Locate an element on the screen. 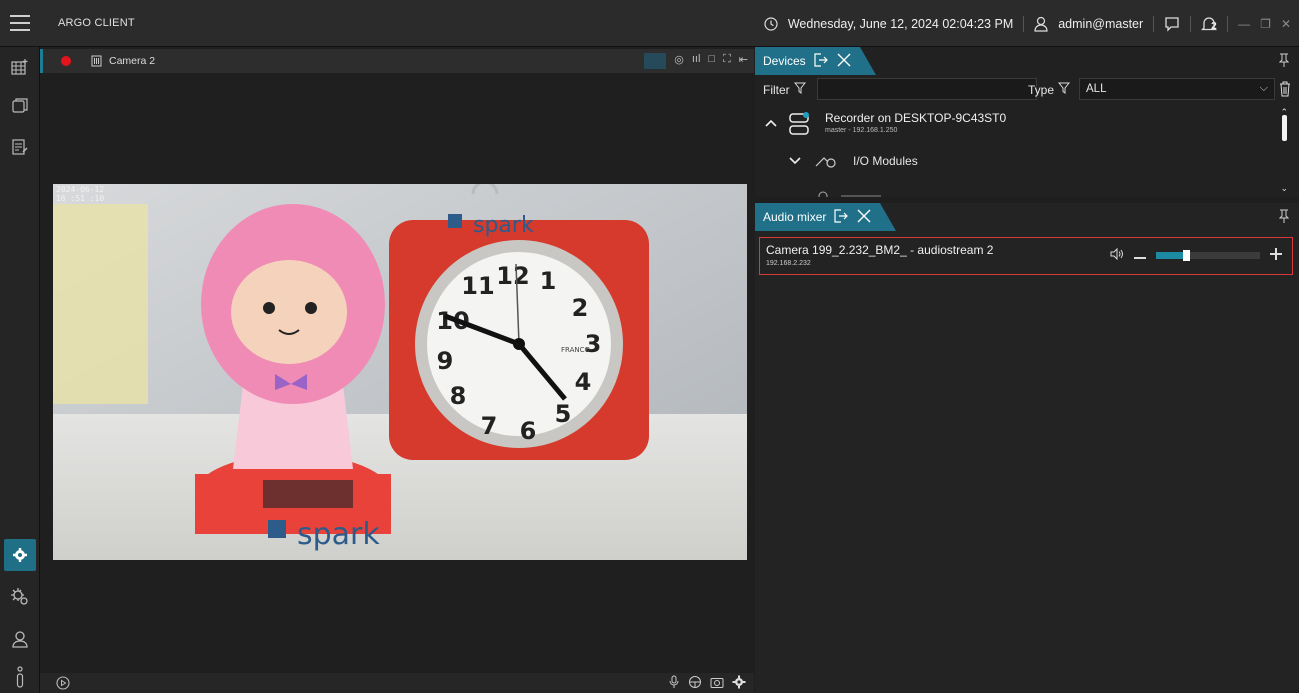  chevron-up-icon is located at coordinates (771, 124).